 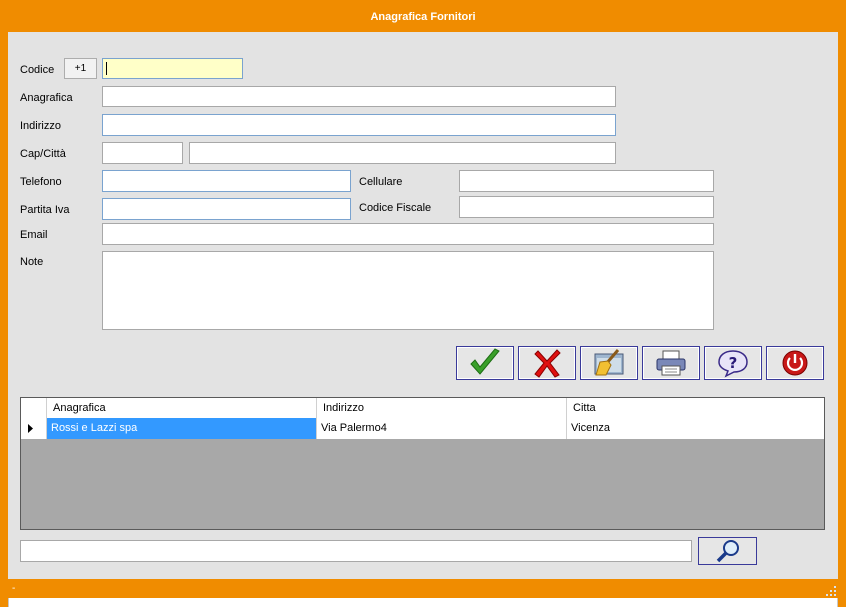 What do you see at coordinates (142, 153) in the screenshot?
I see `cap-input` at bounding box center [142, 153].